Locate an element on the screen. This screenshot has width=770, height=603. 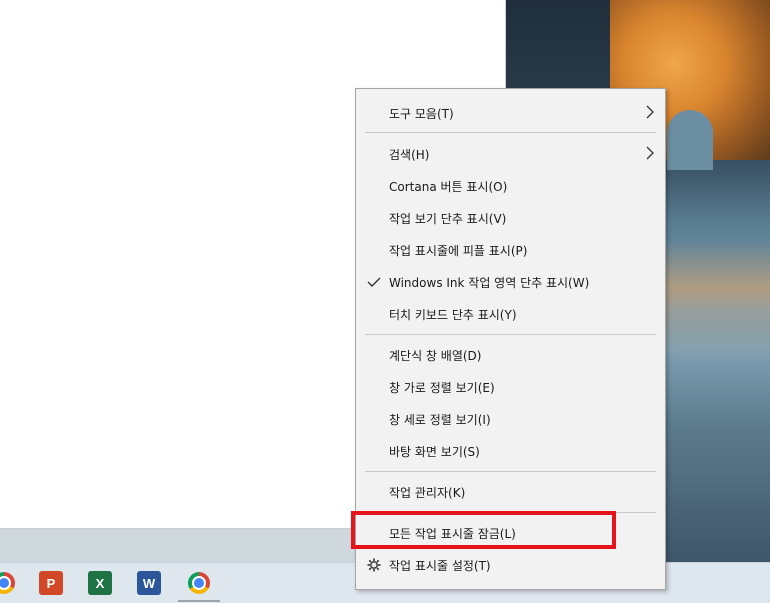
menu-item-label: 작업 관리자(K) is located at coordinates (427, 492).